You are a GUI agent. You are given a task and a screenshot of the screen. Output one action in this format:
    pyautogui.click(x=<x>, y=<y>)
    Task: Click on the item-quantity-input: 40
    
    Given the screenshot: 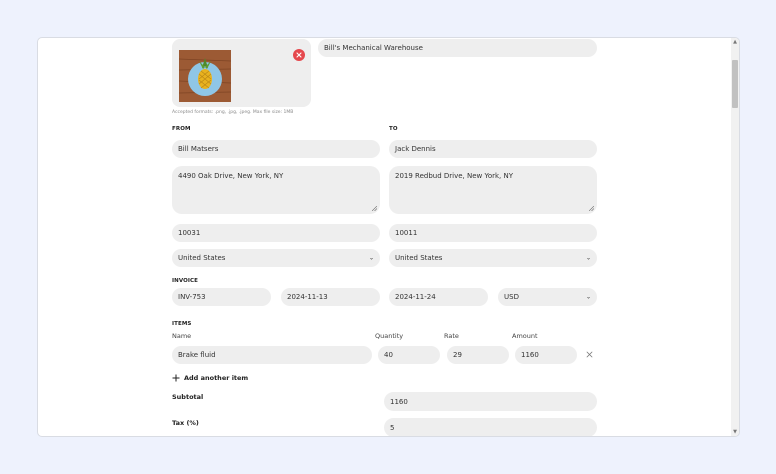 What is the action you would take?
    pyautogui.click(x=409, y=355)
    